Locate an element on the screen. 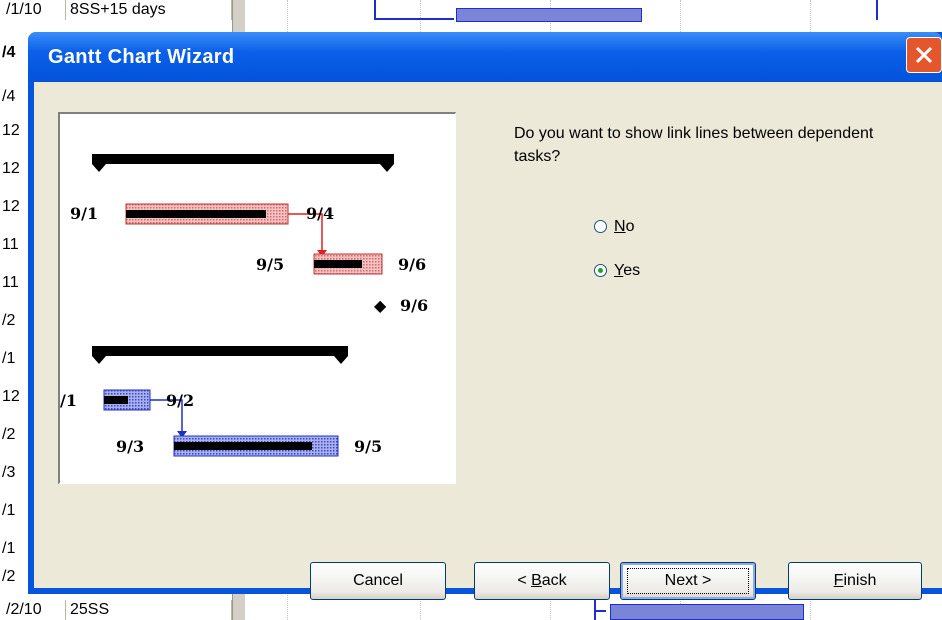  date-label: 9/3 is located at coordinates (130, 446).